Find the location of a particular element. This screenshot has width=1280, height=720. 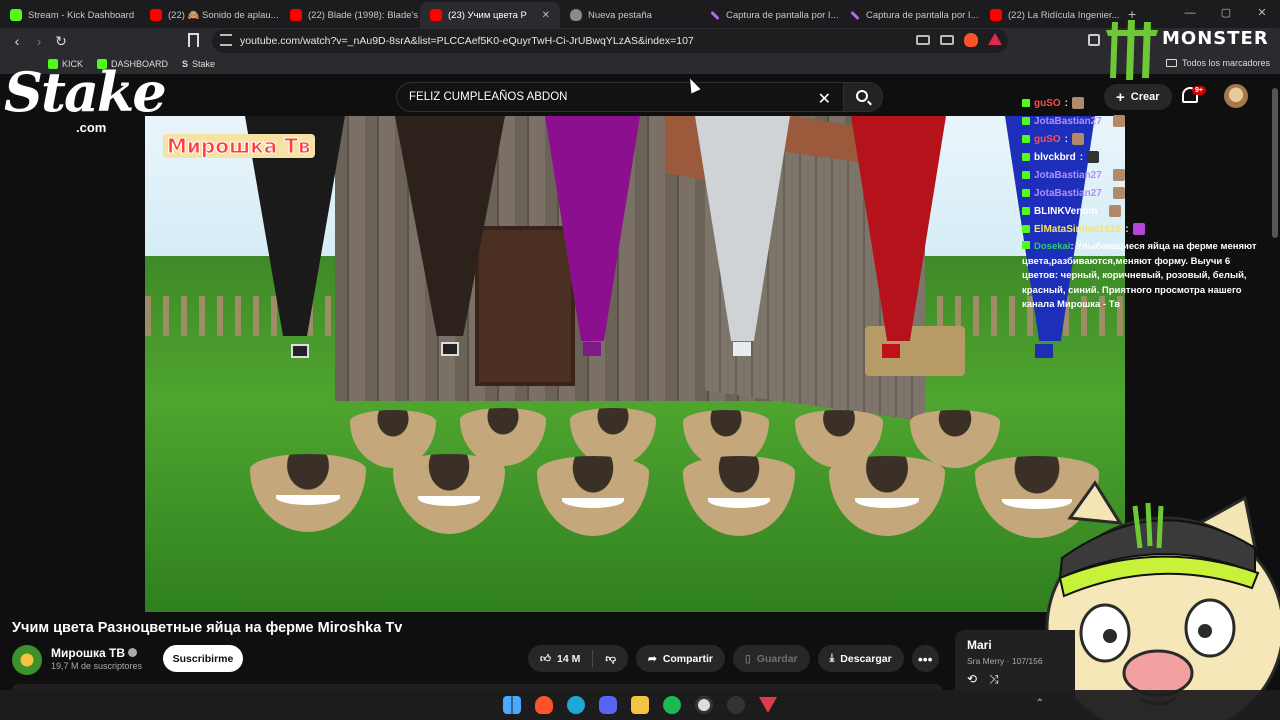

chat-user: guSO is located at coordinates (1047, 139).